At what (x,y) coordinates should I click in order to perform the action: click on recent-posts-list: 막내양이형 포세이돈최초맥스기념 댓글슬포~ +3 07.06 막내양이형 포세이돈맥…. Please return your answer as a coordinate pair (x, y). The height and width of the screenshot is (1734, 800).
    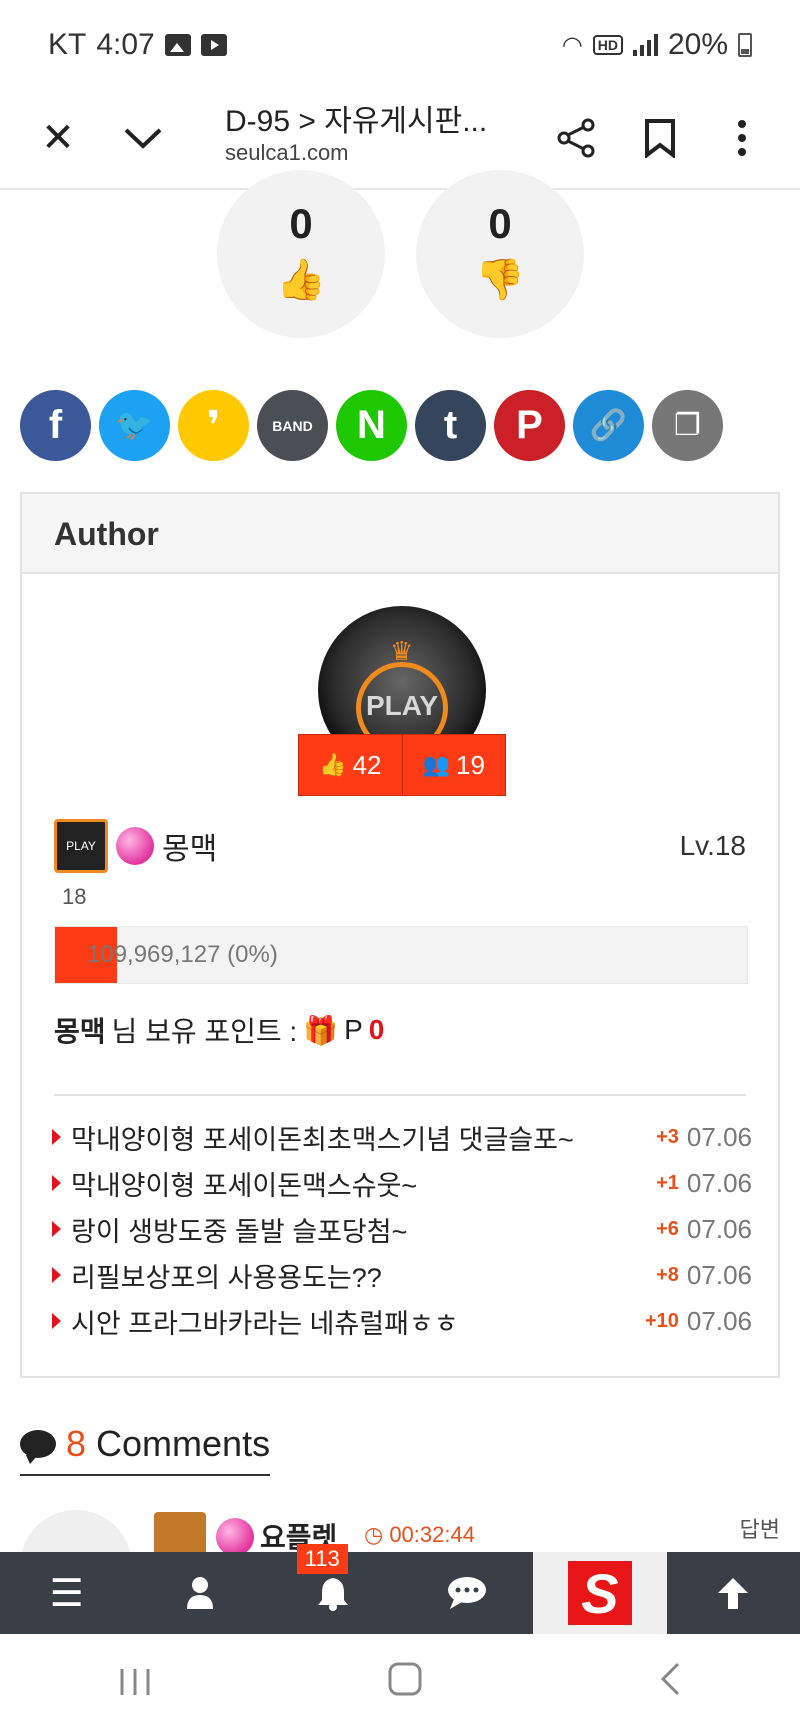
    Looking at the image, I should click on (402, 1229).